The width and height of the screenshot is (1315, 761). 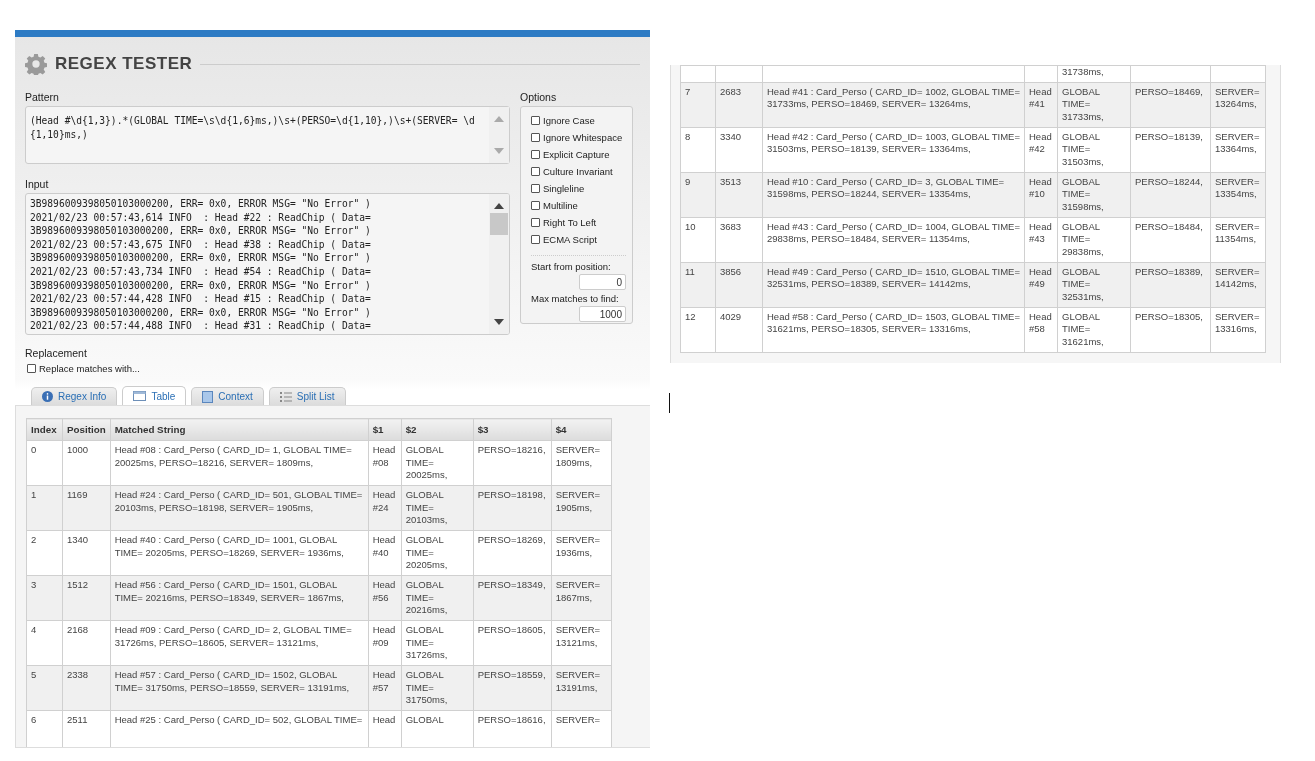 I want to click on option-label: Ignore Case, so click(x=569, y=120).